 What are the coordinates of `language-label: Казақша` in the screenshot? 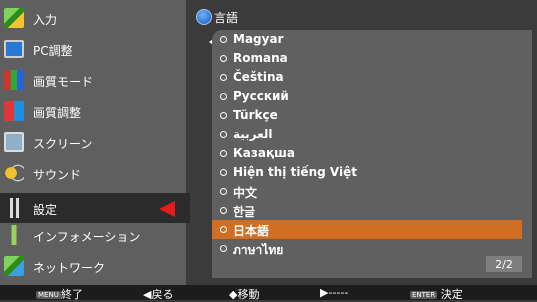 It's located at (264, 153).